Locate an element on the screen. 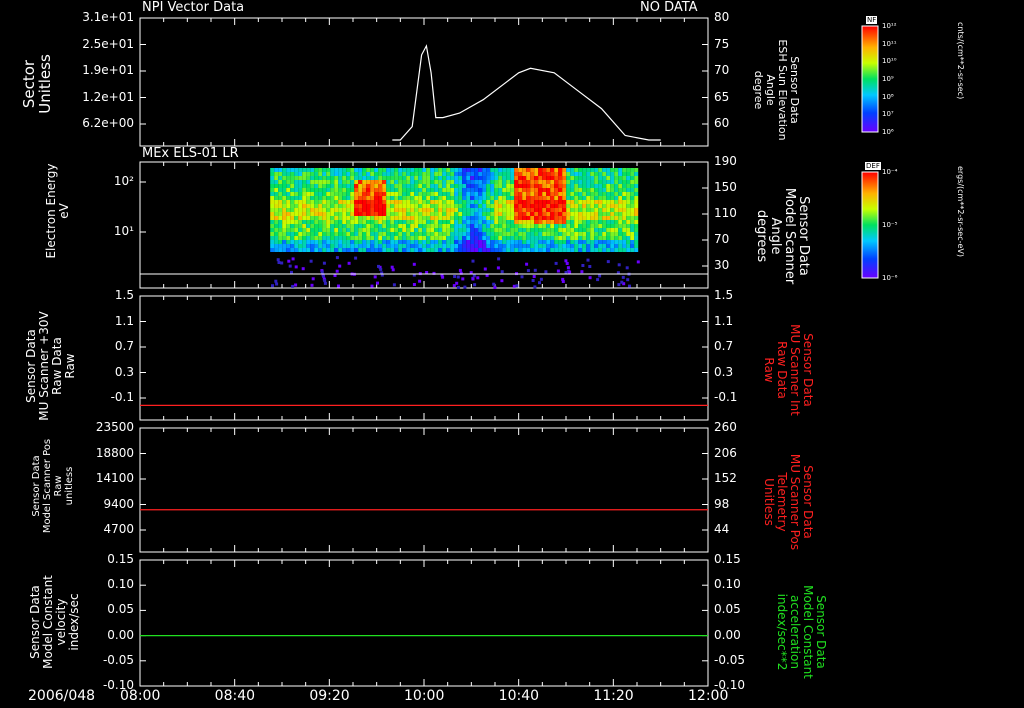 The image size is (1024, 708). panel3-frame is located at coordinates (424, 358).